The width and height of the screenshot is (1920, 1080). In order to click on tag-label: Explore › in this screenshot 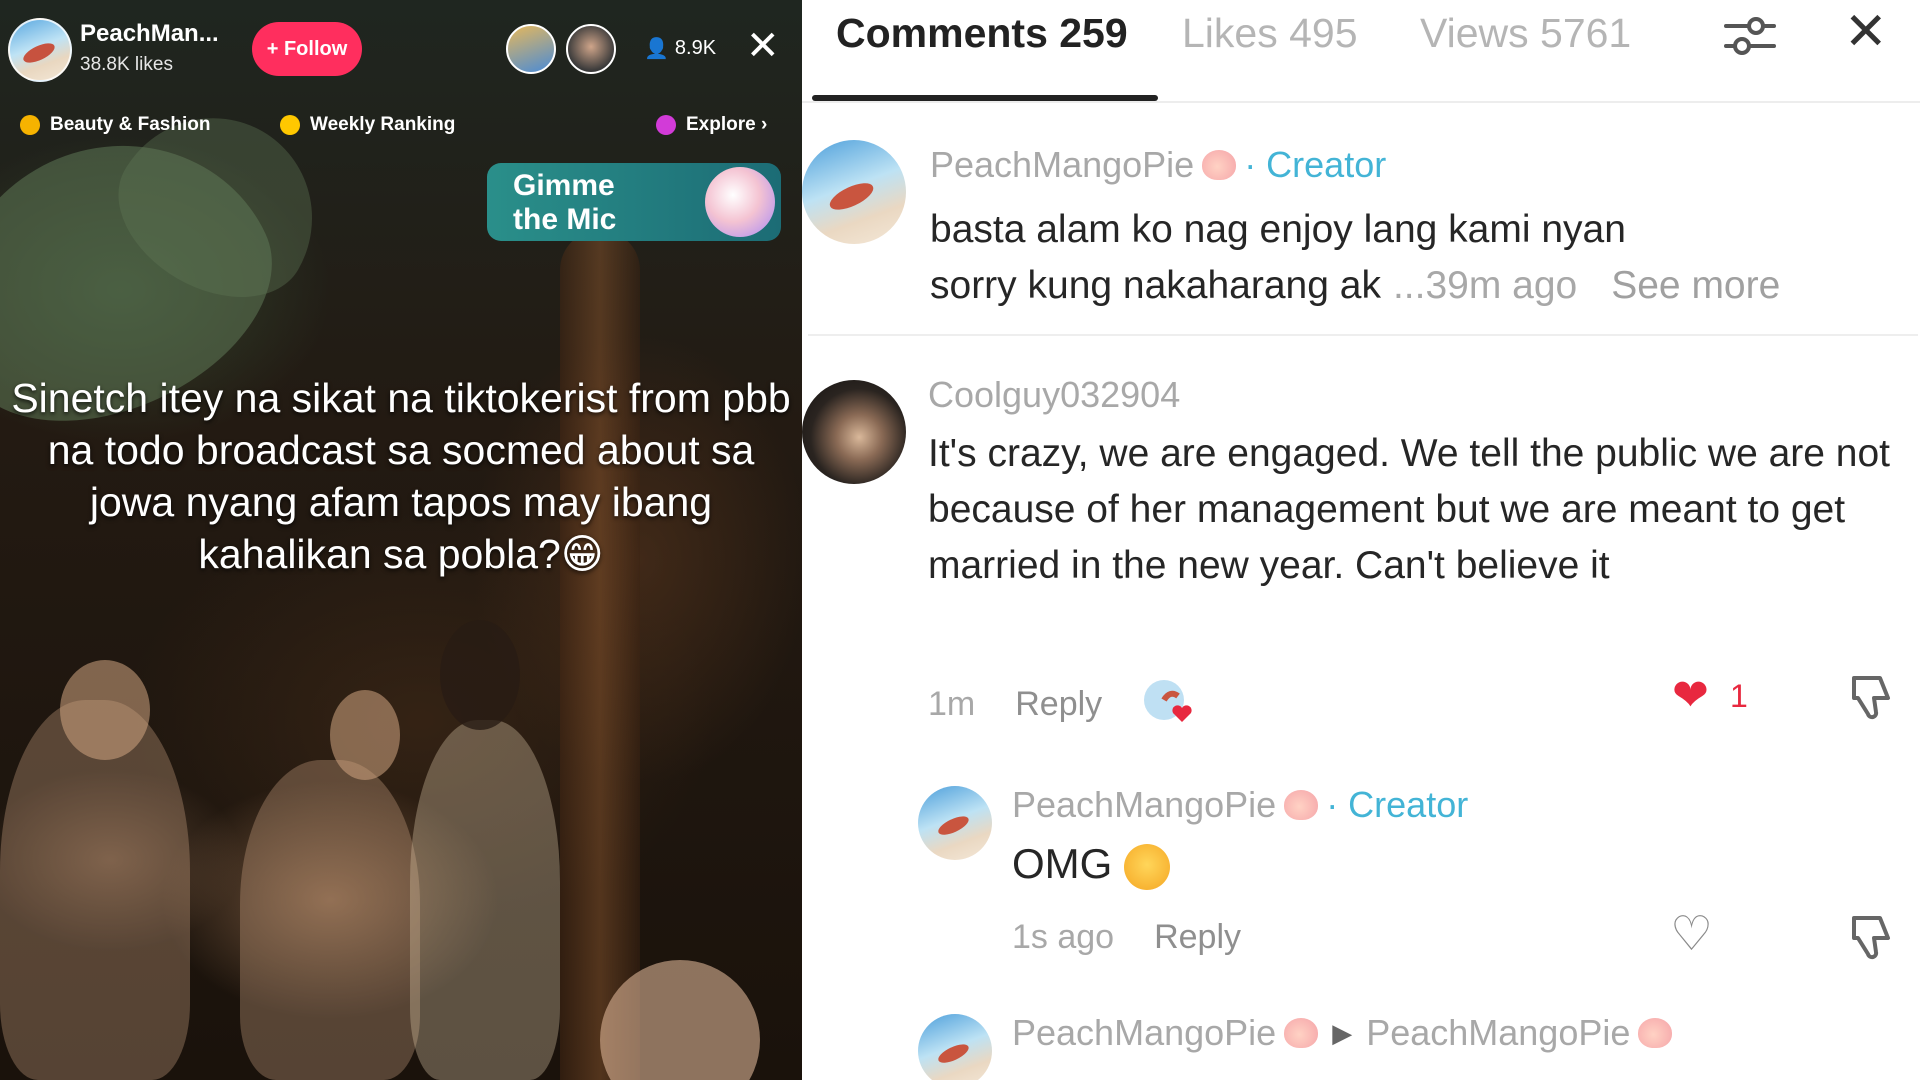, I will do `click(727, 124)`.